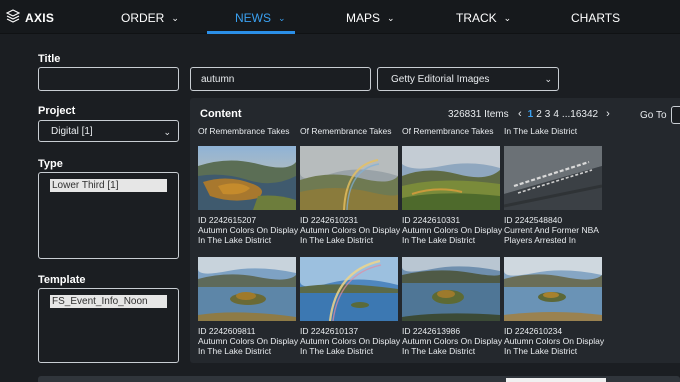 The image size is (680, 382). Describe the element at coordinates (253, 18) in the screenshot. I see `nav-news-label: NEWS` at that location.